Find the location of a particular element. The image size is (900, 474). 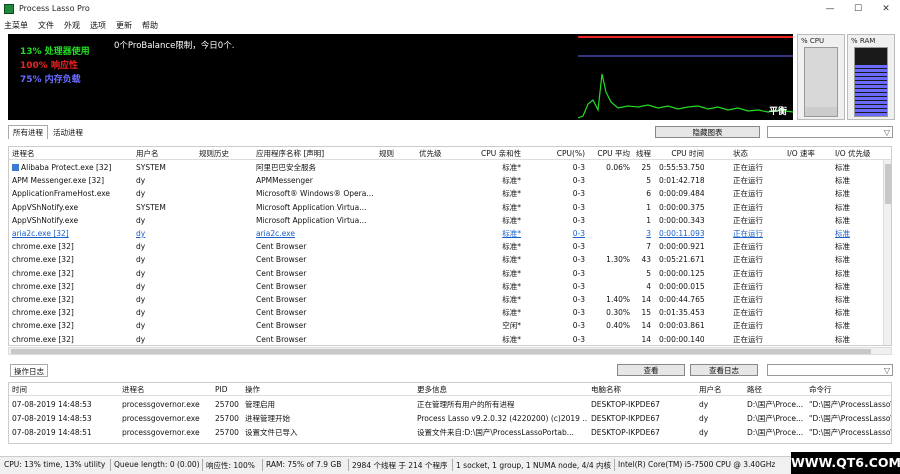

process-cell: 3 is located at coordinates (648, 233).